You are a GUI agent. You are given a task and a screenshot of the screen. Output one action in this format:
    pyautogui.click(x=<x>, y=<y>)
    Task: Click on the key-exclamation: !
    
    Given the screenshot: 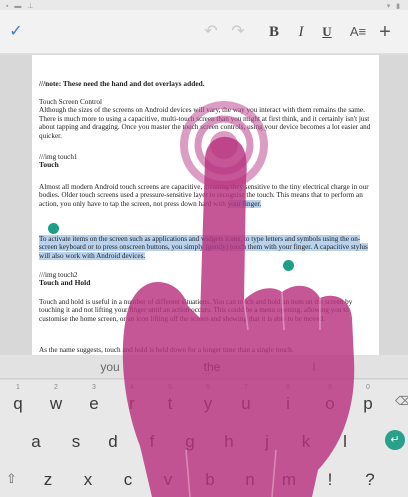 What is the action you would take?
    pyautogui.click(x=330, y=480)
    